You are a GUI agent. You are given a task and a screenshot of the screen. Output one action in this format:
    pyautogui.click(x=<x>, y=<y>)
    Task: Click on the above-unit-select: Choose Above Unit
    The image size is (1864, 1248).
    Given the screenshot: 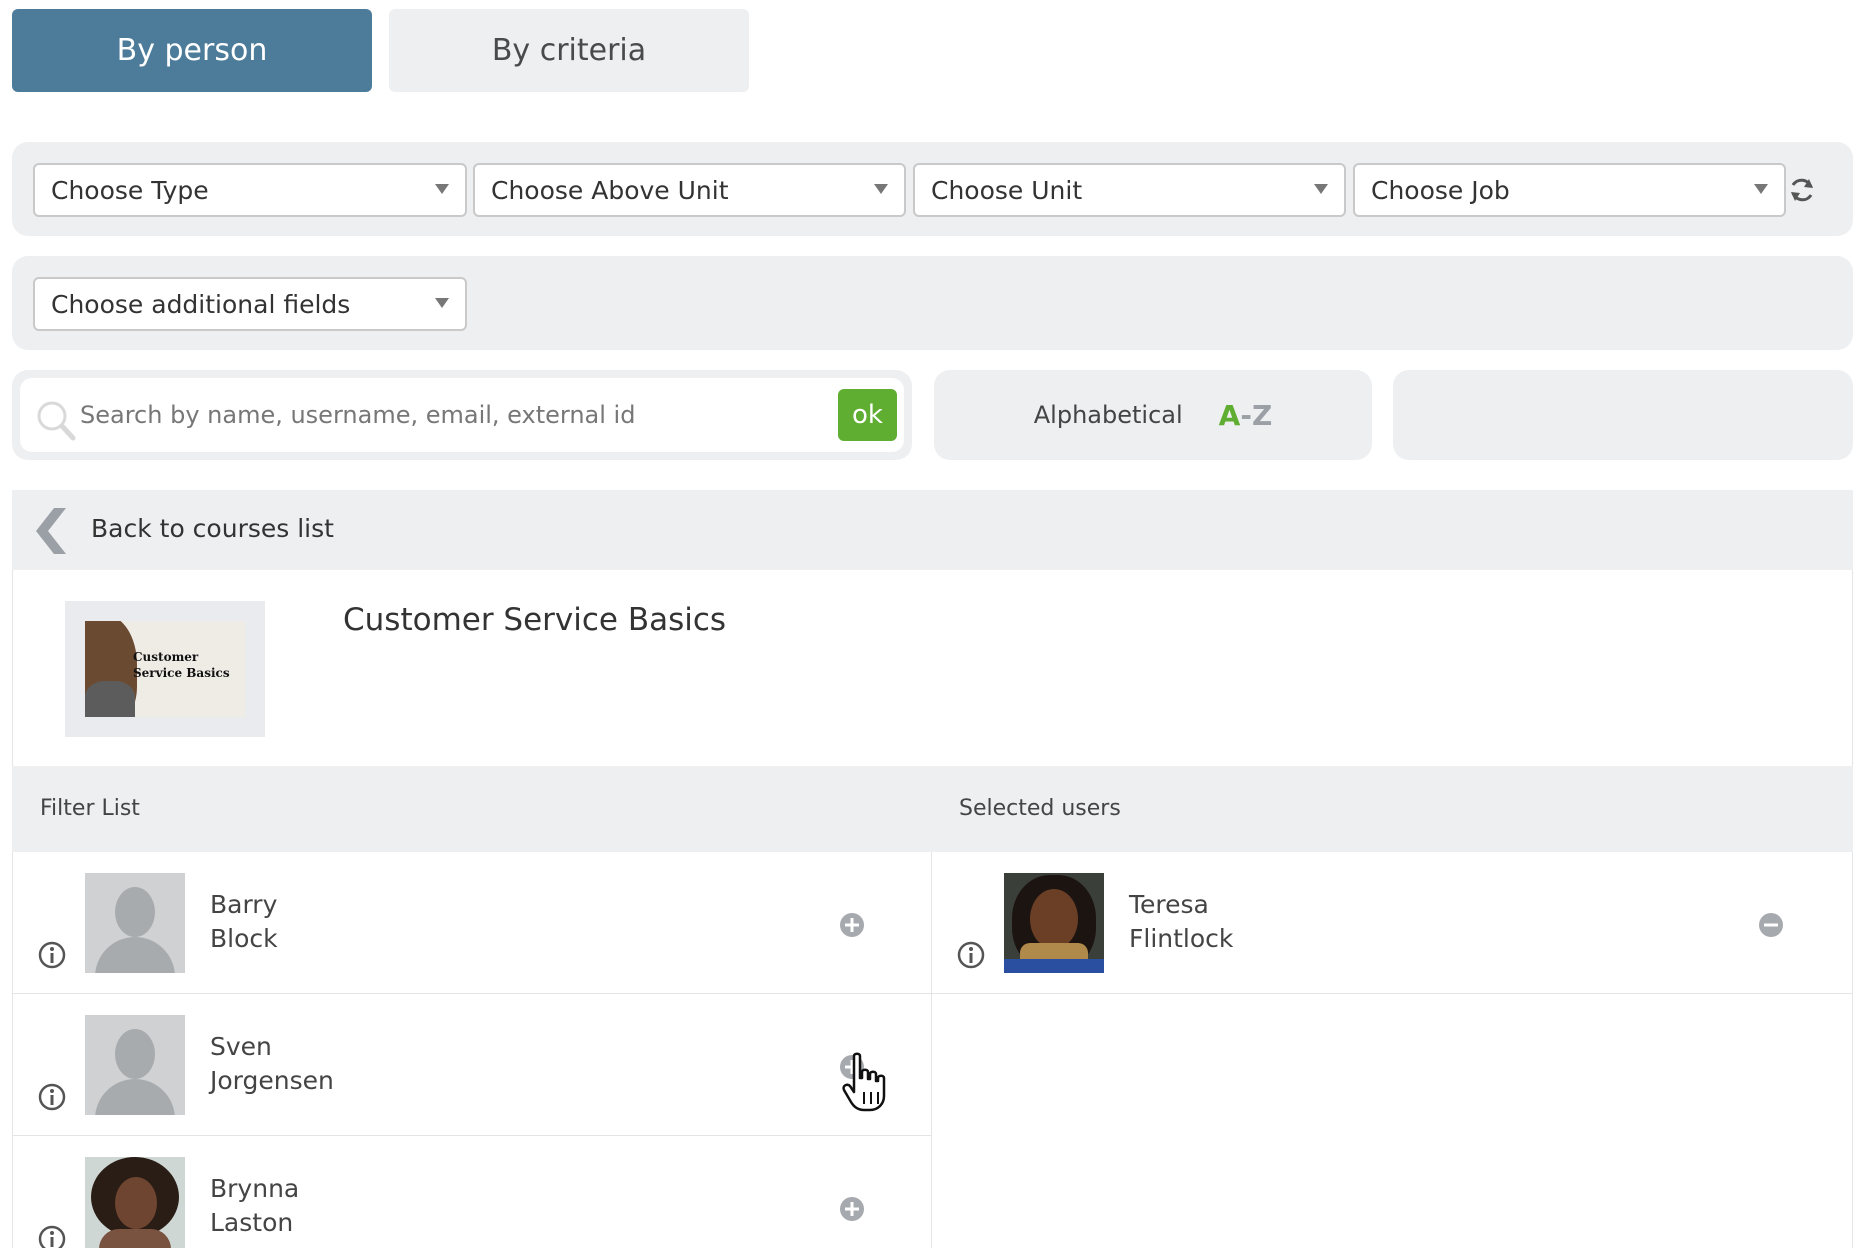 What is the action you would take?
    pyautogui.click(x=689, y=190)
    